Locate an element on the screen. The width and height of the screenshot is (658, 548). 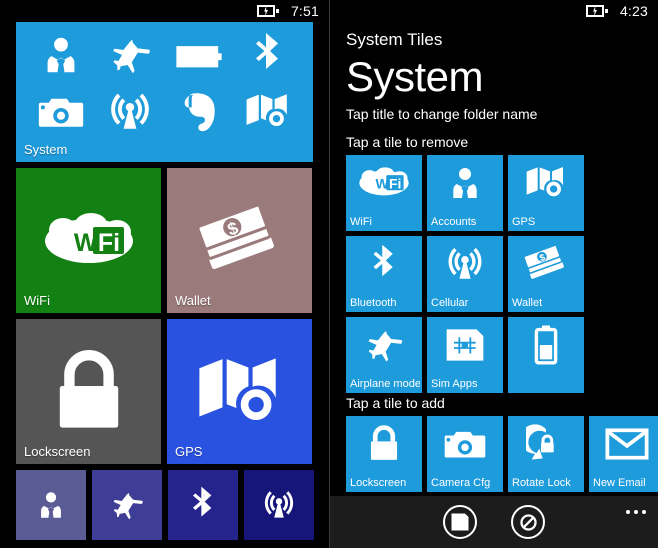
sim-icon is located at coordinates (465, 345).